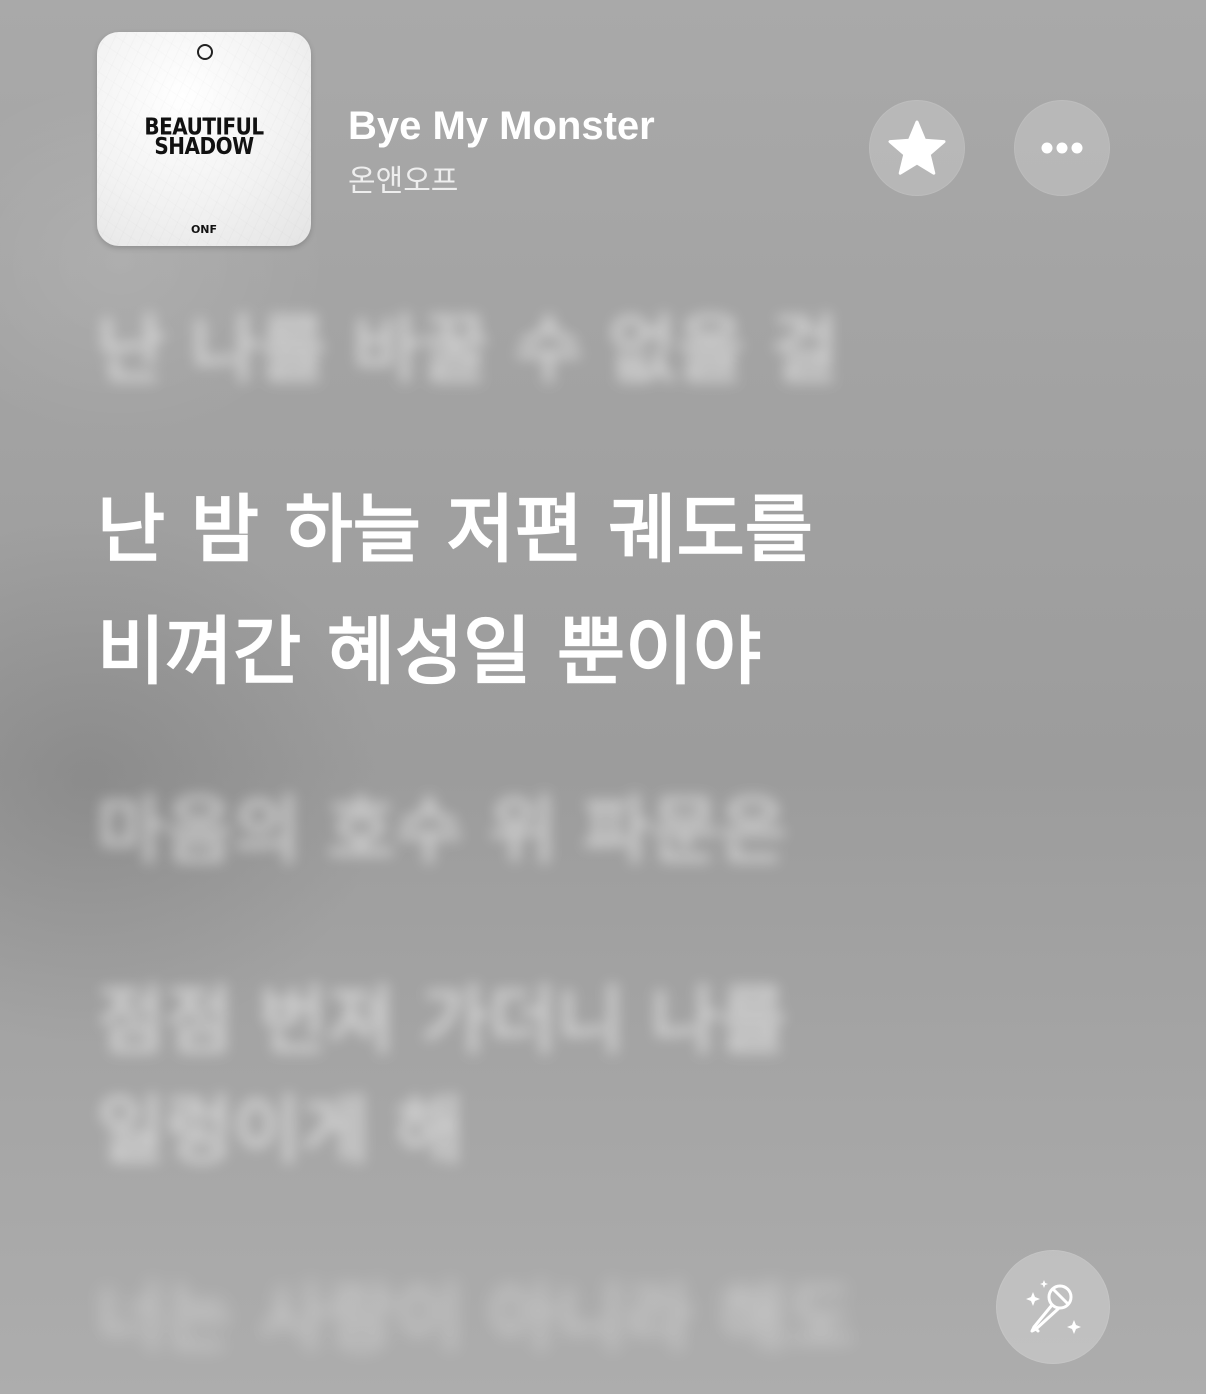 This screenshot has height=1394, width=1206. I want to click on album-art-title-line2: SHADOW, so click(204, 146).